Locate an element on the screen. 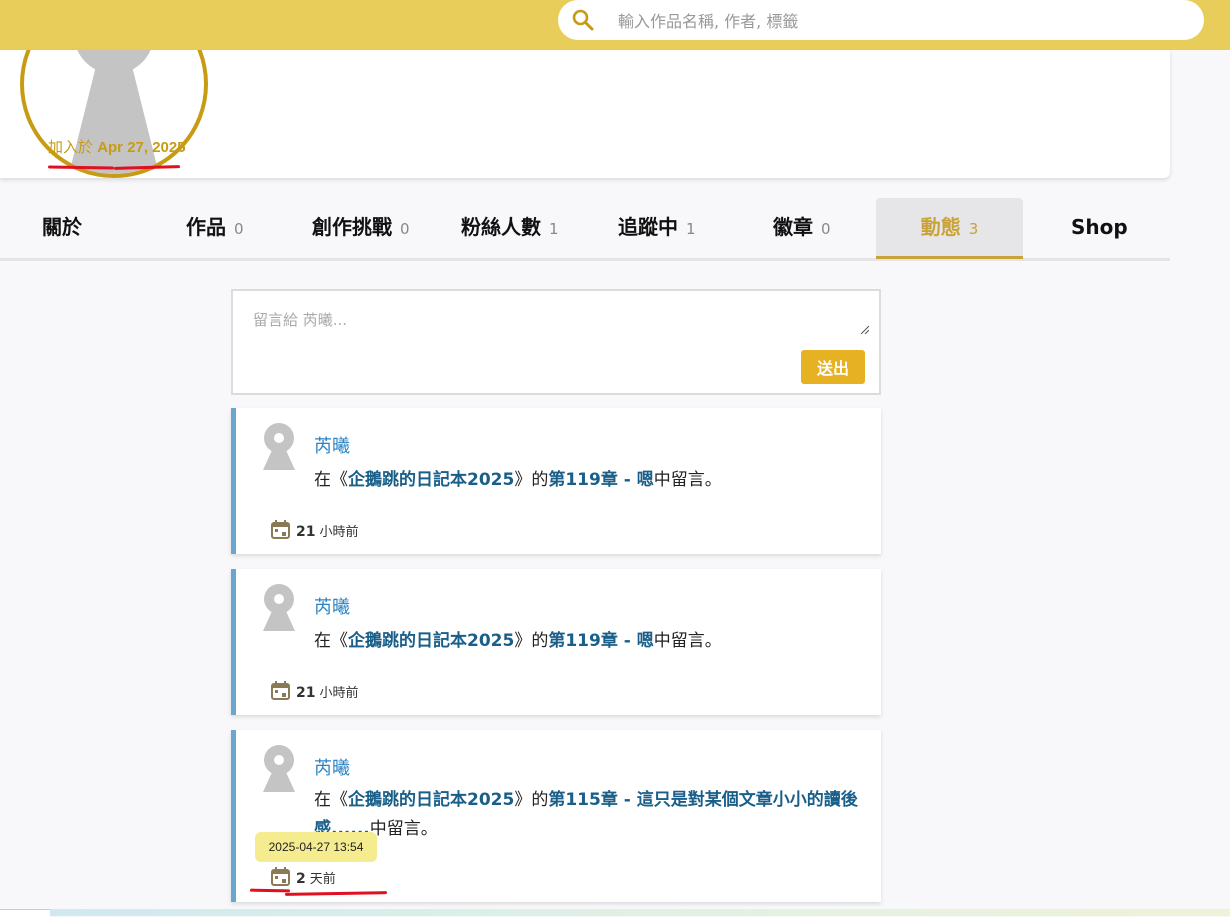  tab-count: 3 is located at coordinates (973, 229).